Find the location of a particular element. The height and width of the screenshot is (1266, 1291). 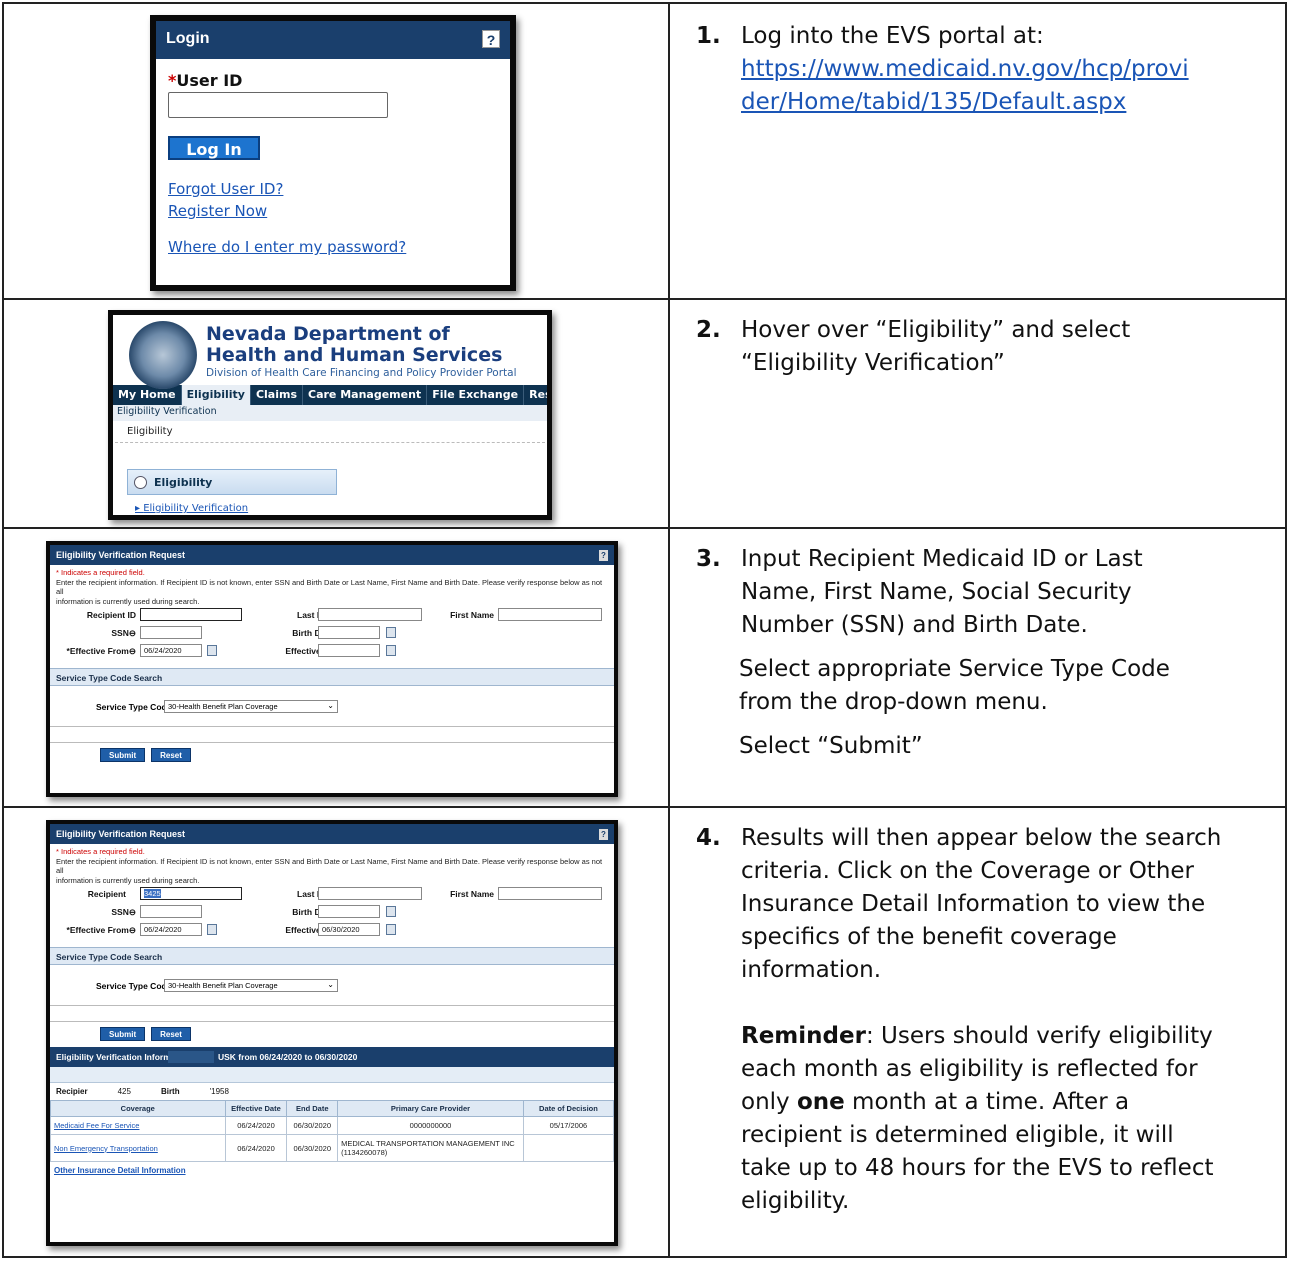

recipient-id-input: 3425 is located at coordinates (191, 893).